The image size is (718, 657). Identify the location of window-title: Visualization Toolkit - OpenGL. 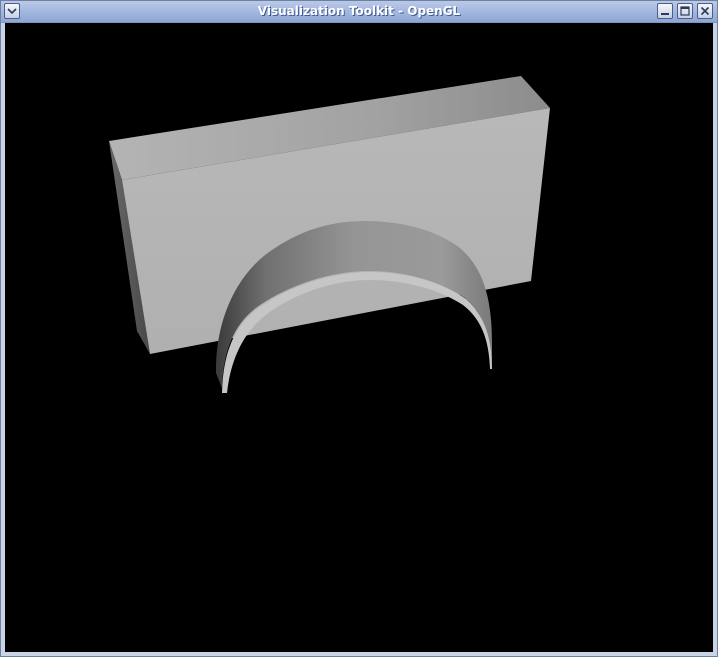
(359, 11).